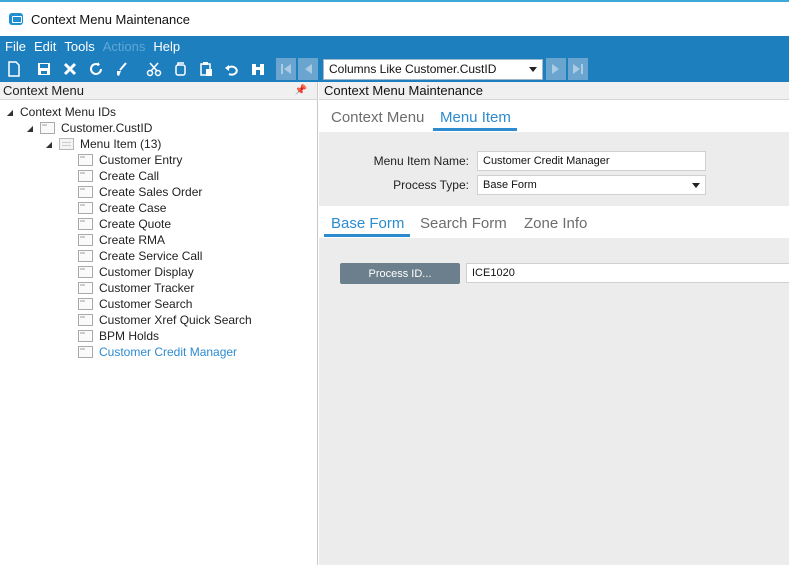  I want to click on tree-leaf-item: Create Call, so click(158, 176).